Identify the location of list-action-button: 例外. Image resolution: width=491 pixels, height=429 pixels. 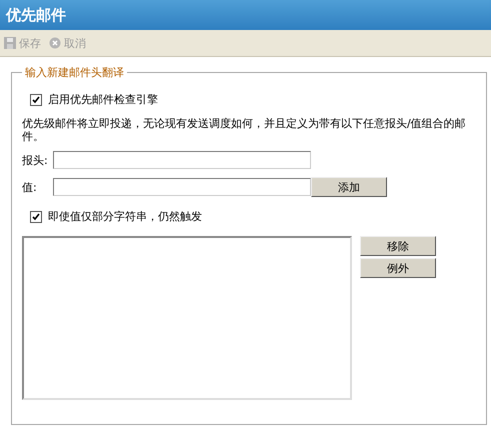
(398, 268).